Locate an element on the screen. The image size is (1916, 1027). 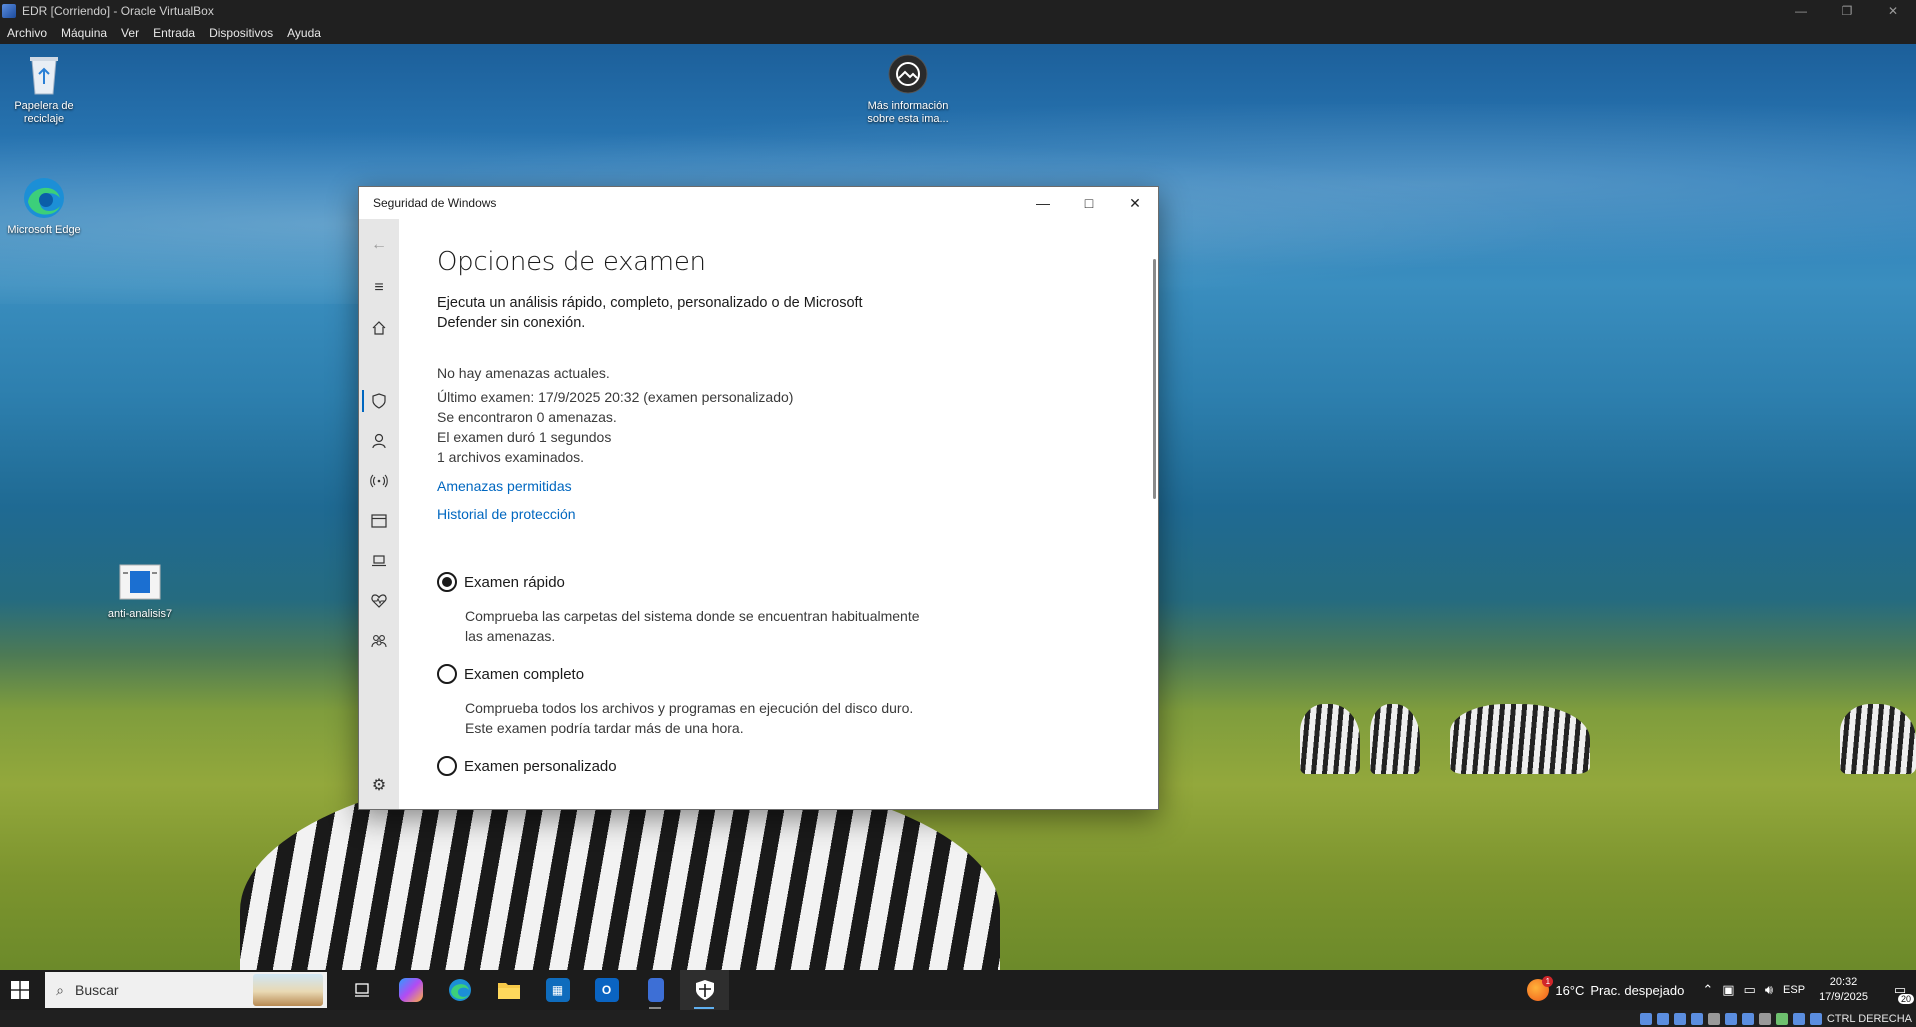
notification-center-button: ▭ 20 is located at coordinates (1900, 990).